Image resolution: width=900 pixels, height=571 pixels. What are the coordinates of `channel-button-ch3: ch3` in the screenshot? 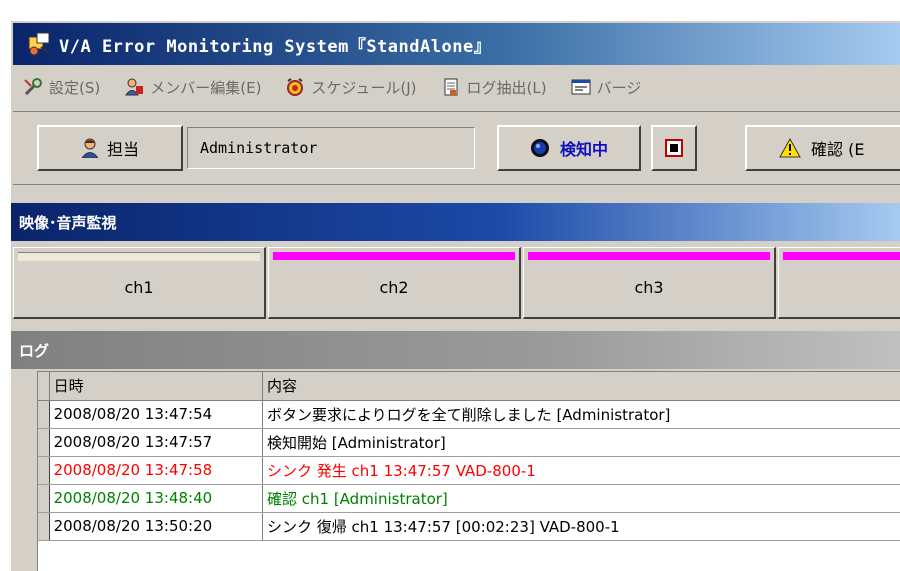 It's located at (649, 283).